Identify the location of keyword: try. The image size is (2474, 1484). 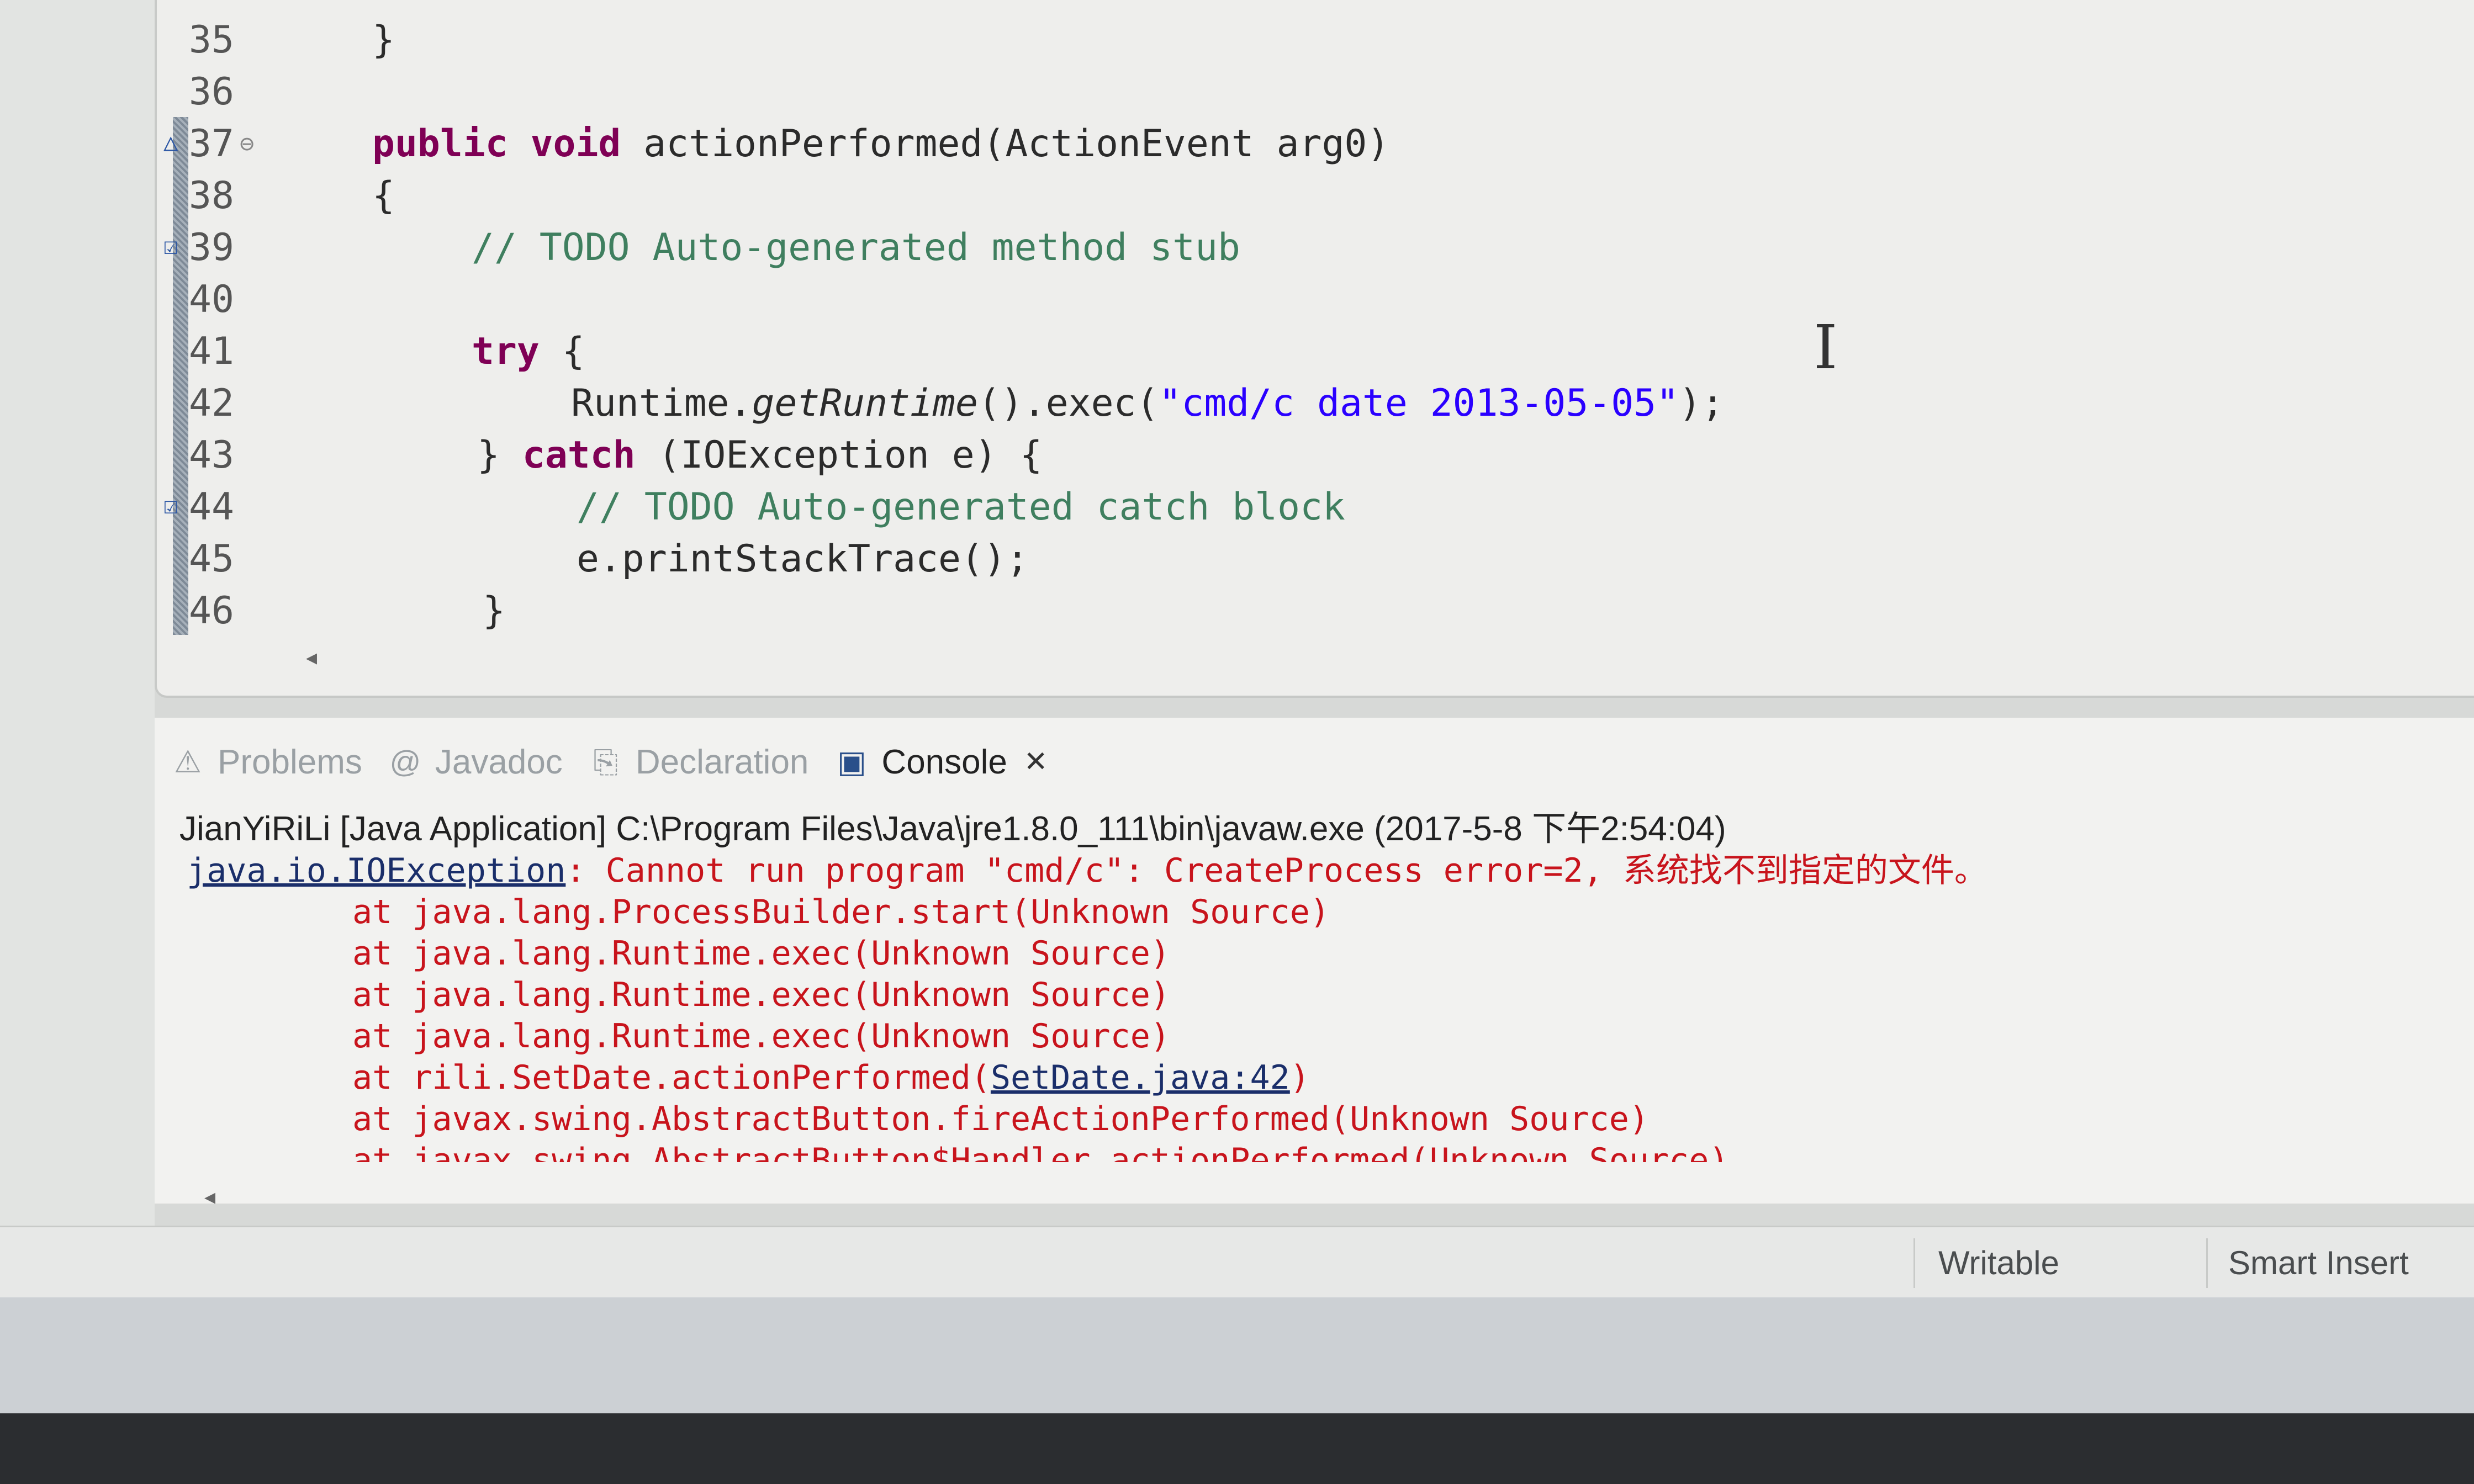
(506, 351).